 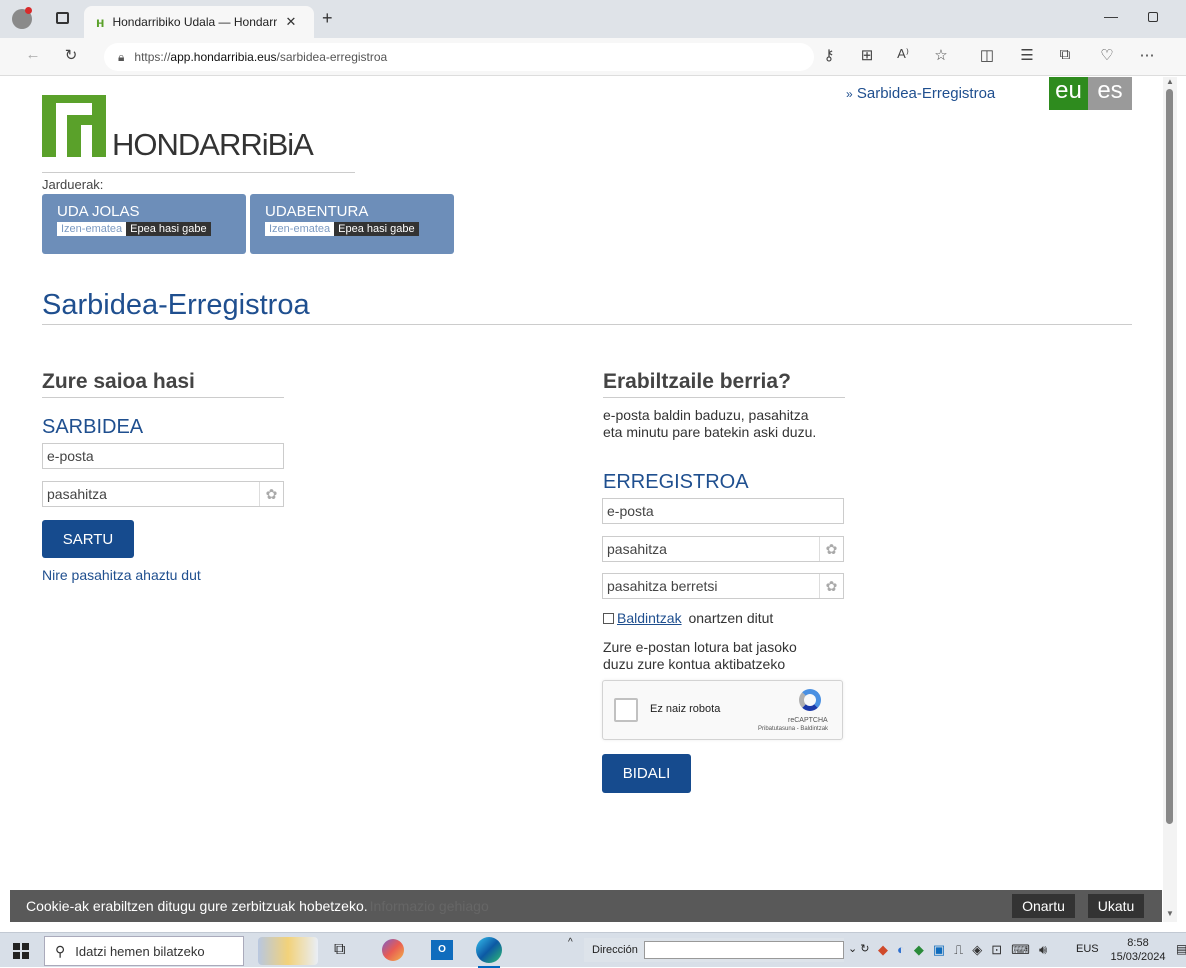 I want to click on security-icon: ◈, so click(x=977, y=950).